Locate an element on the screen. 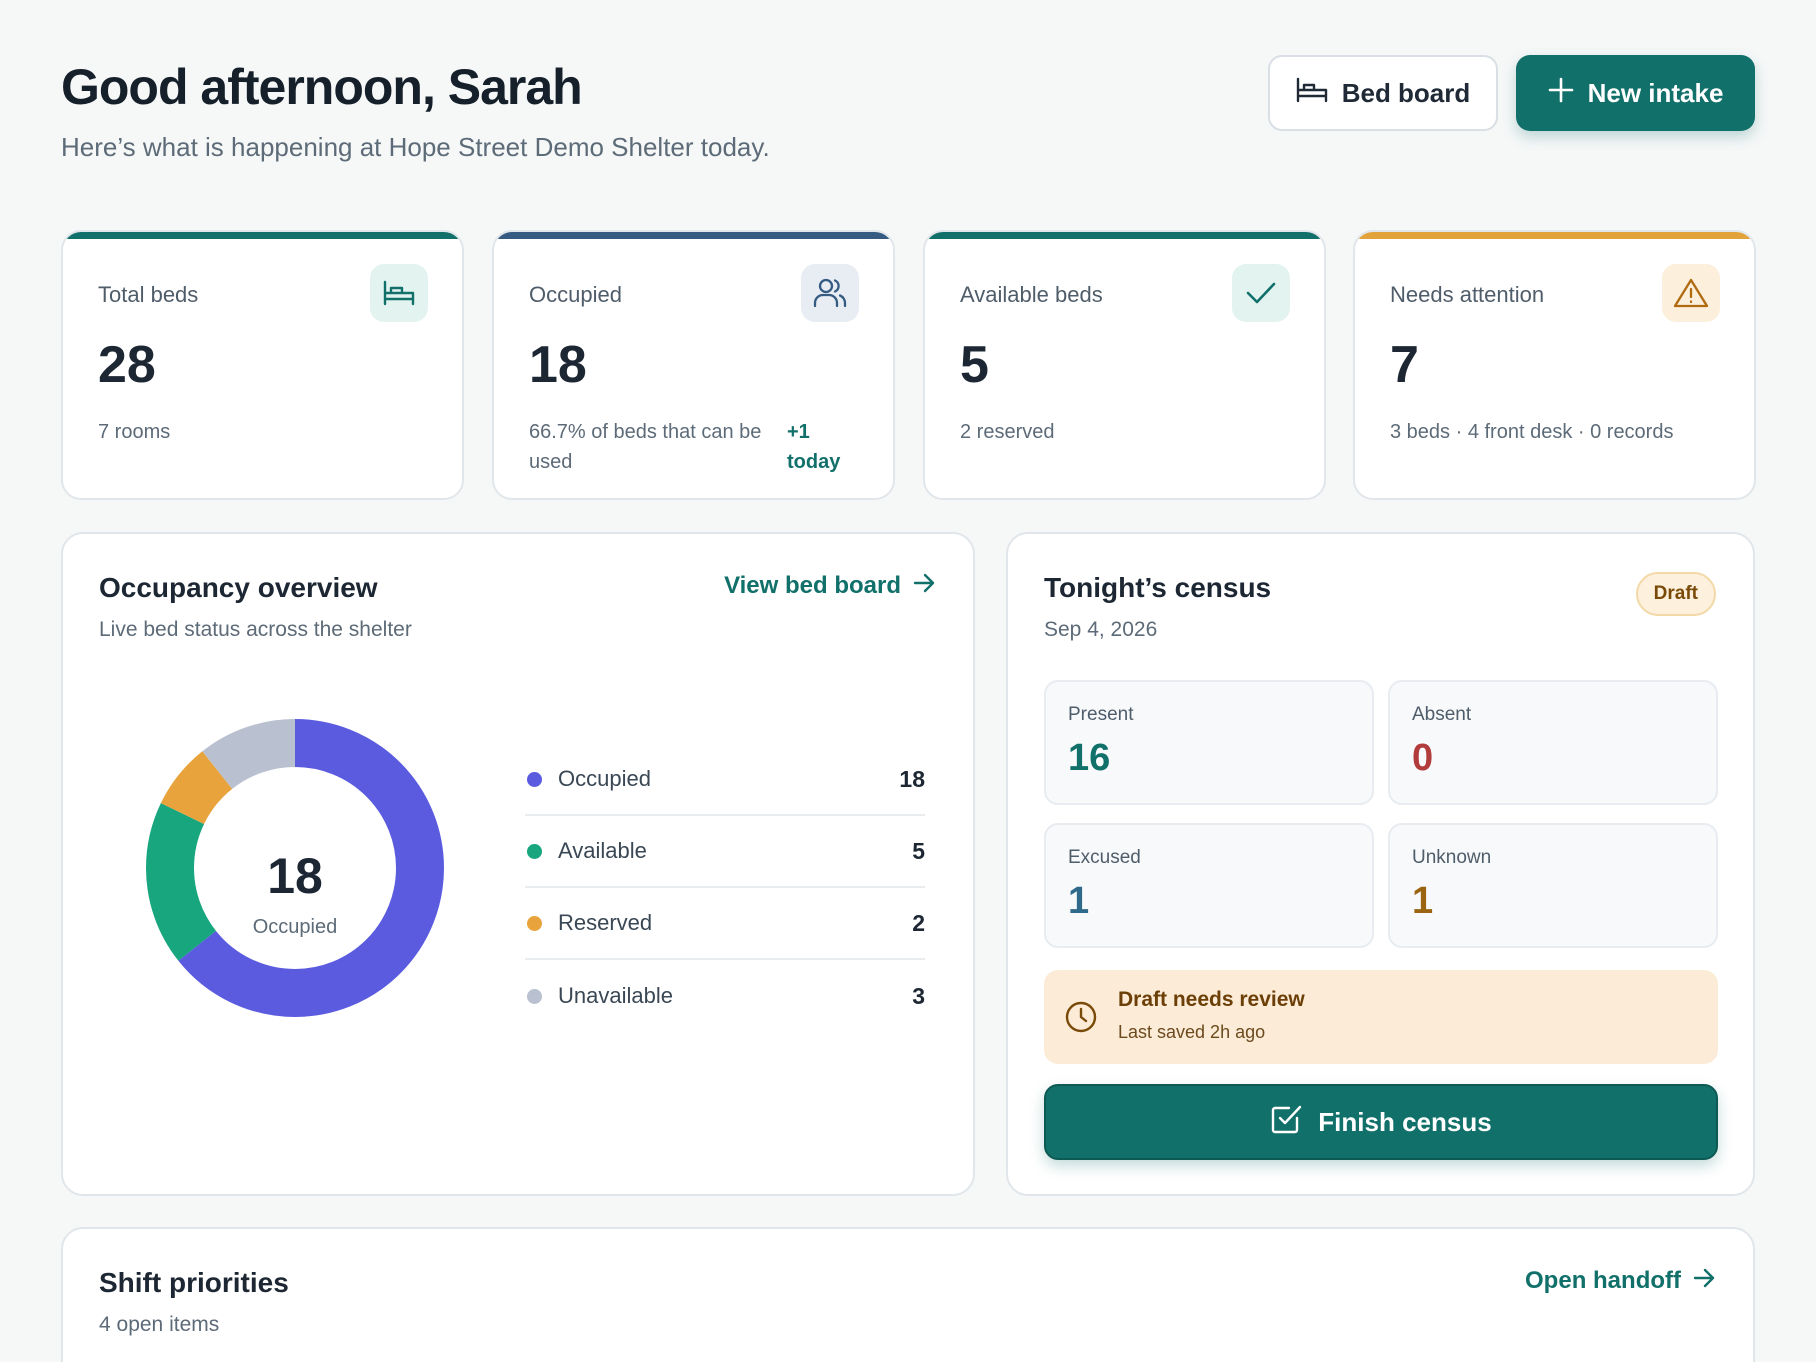 Image resolution: width=1816 pixels, height=1362 pixels. stat-value: 7 is located at coordinates (1404, 365).